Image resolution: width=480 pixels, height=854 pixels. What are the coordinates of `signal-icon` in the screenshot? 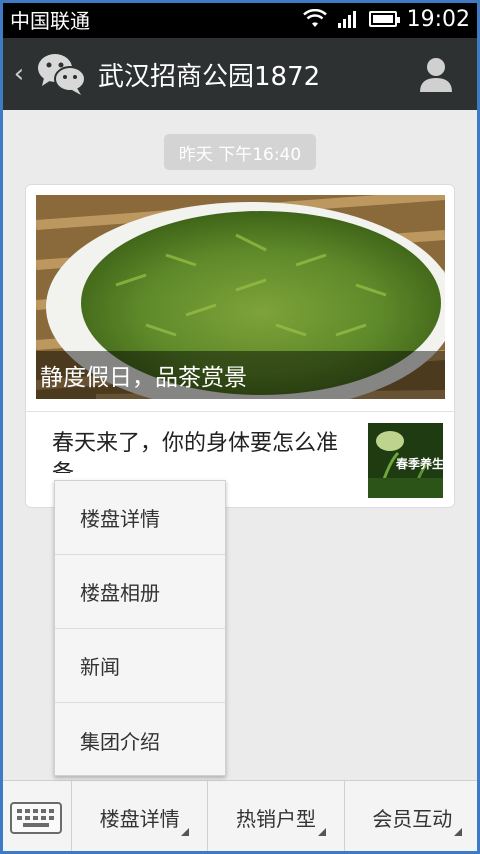 It's located at (346, 19).